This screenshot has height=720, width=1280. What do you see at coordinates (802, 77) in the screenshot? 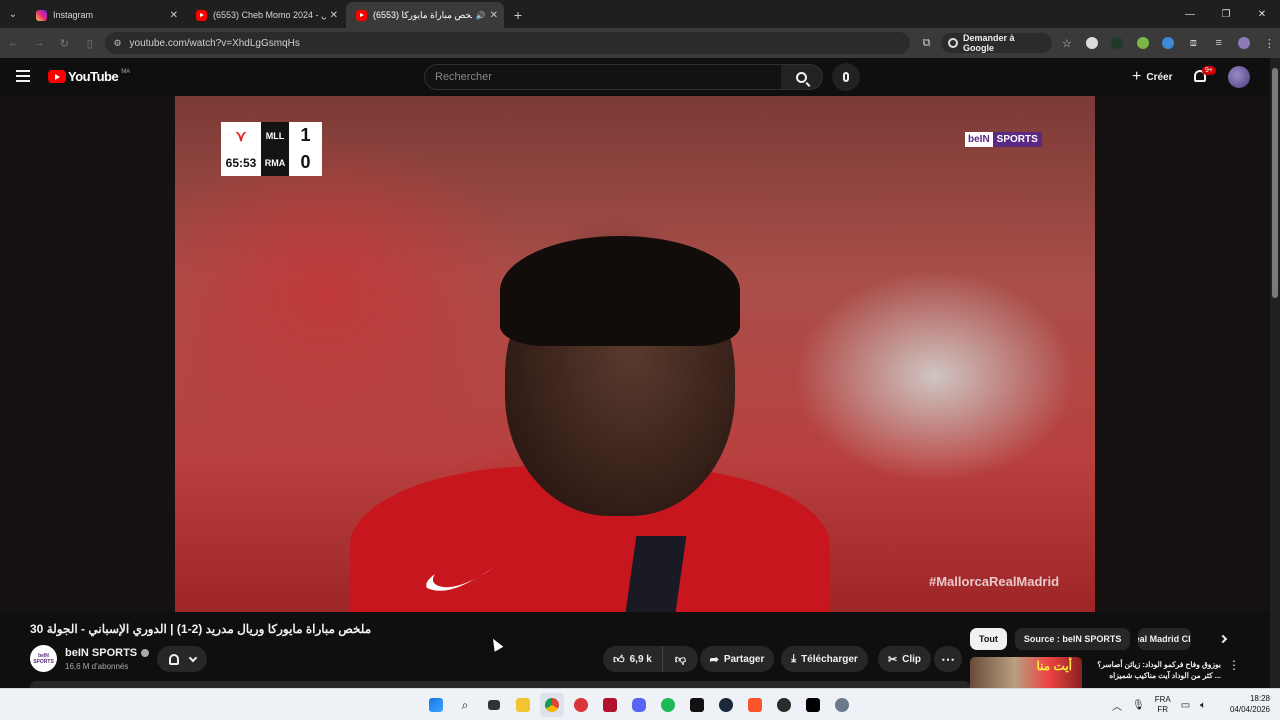
I see `search-button` at bounding box center [802, 77].